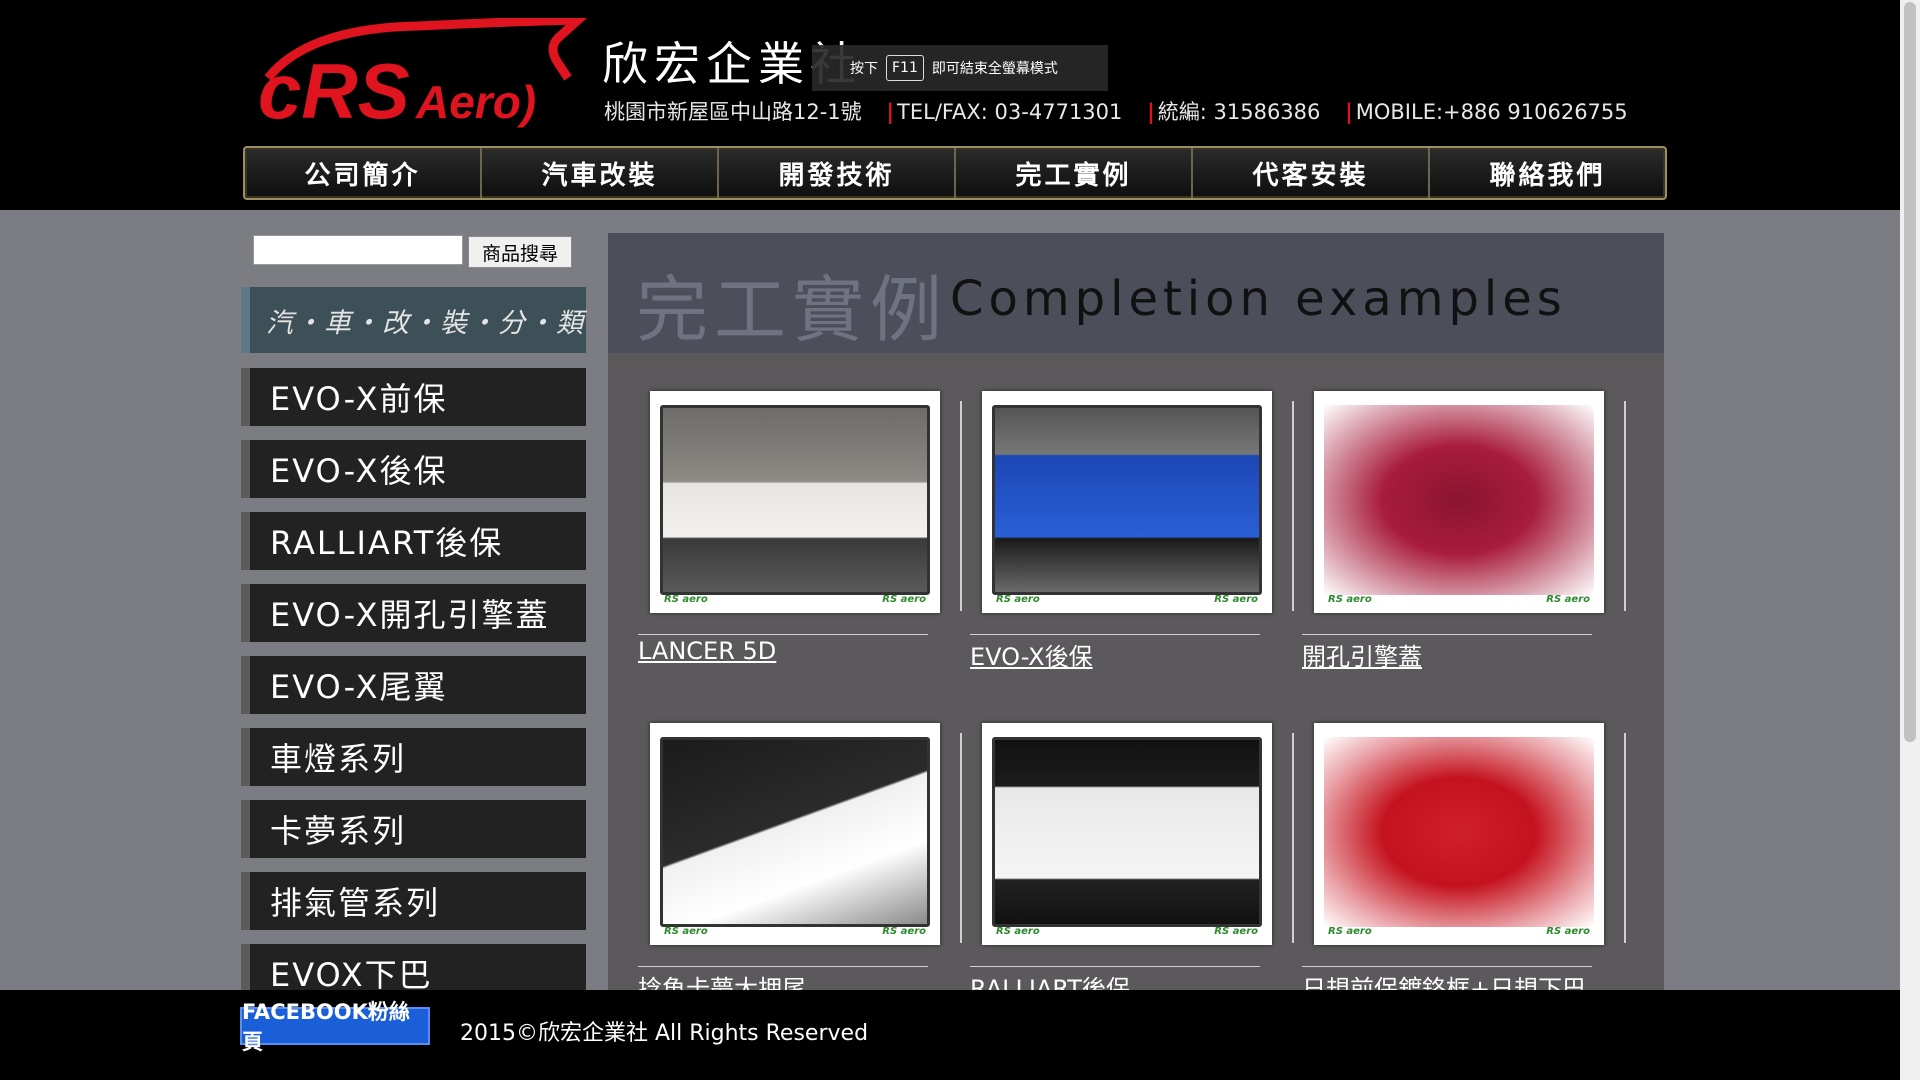  Describe the element at coordinates (413, 541) in the screenshot. I see `sidebar-item-ralliart-rear: RALLIART後保` at that location.